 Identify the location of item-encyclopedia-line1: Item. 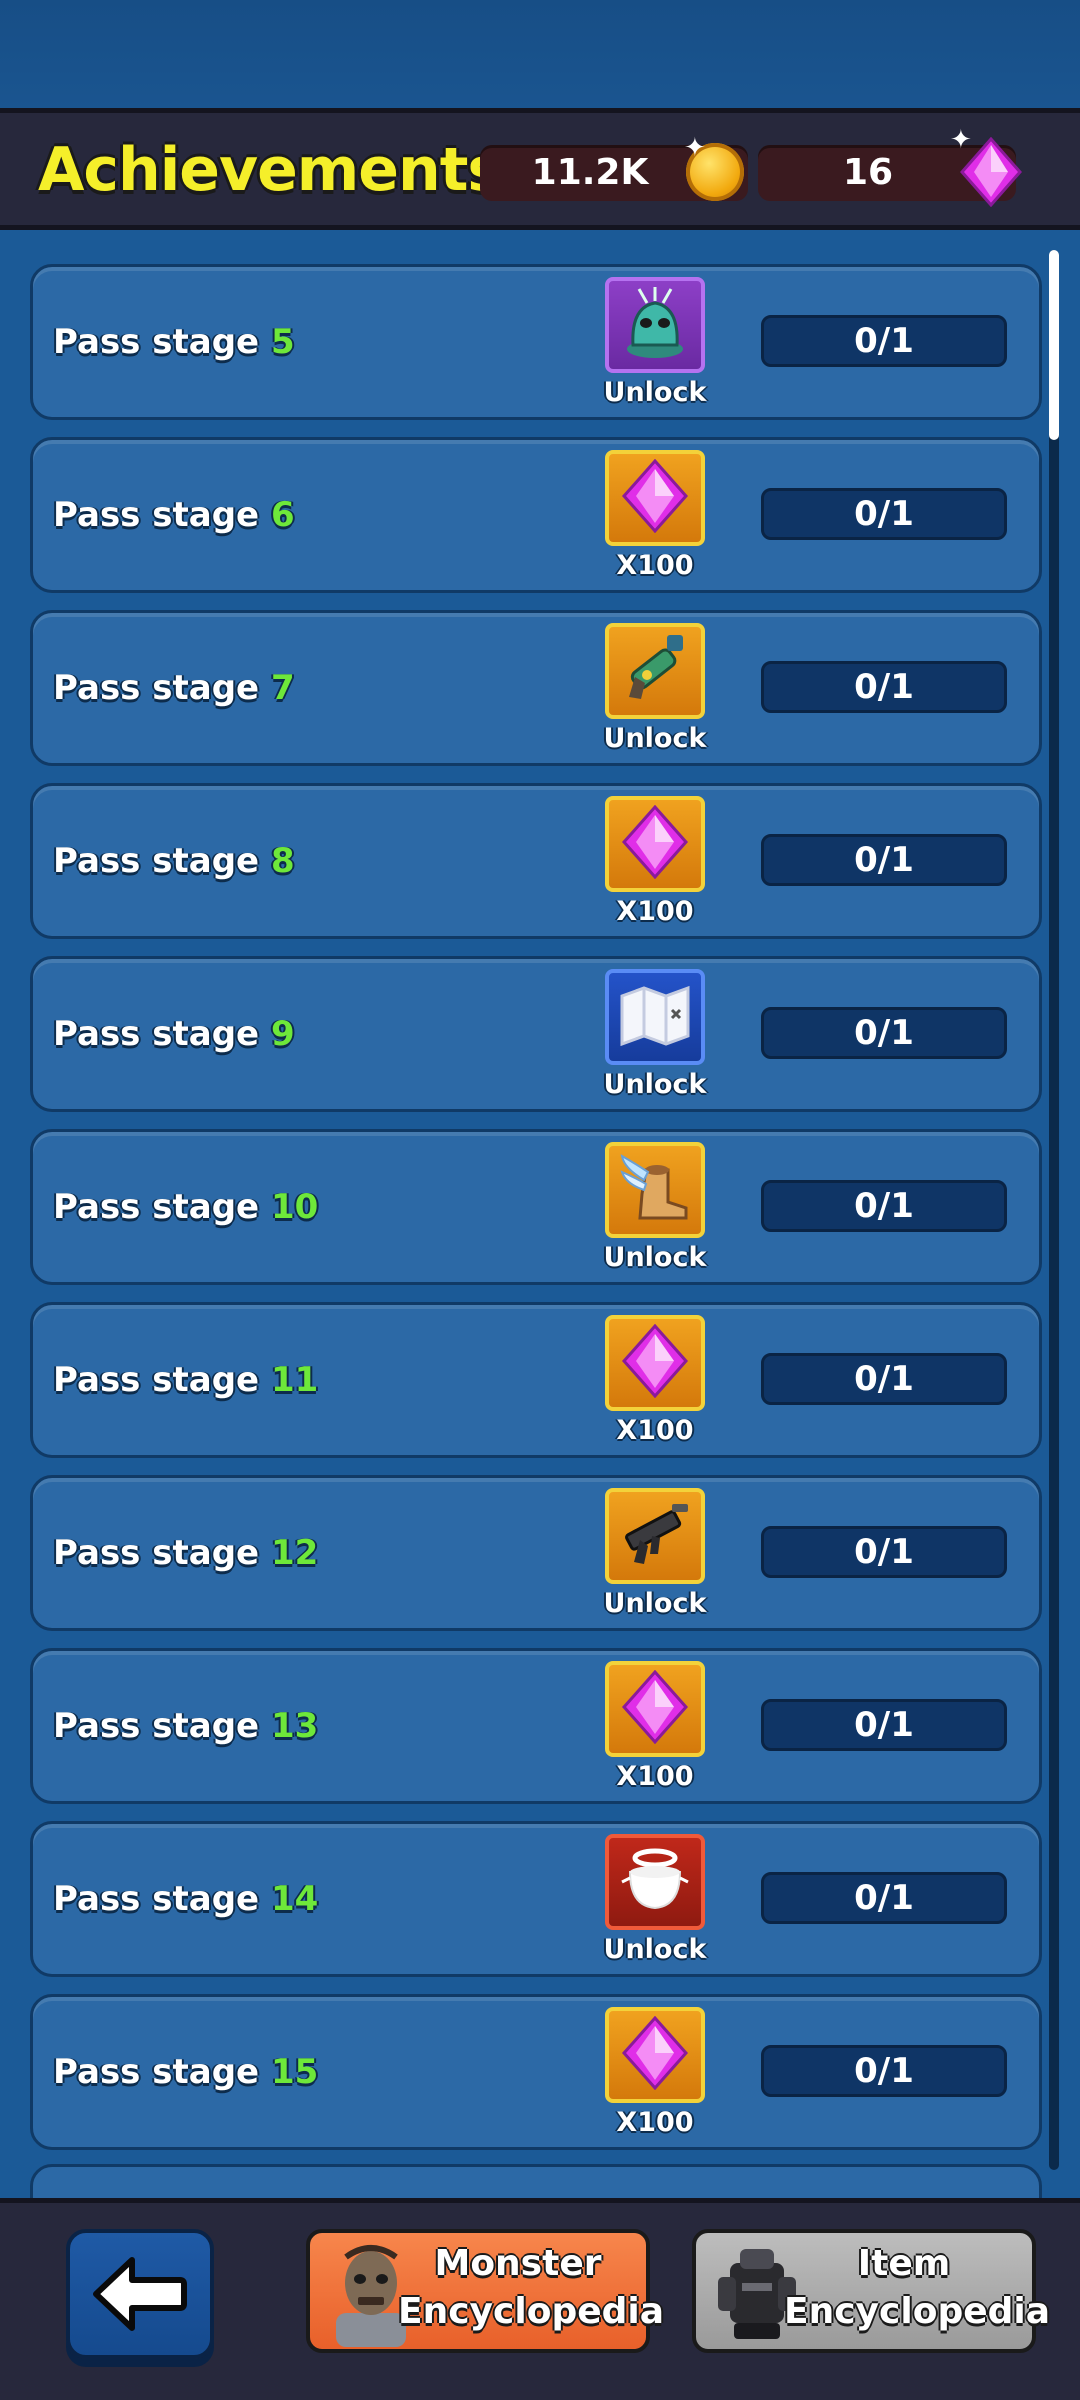
(904, 2263).